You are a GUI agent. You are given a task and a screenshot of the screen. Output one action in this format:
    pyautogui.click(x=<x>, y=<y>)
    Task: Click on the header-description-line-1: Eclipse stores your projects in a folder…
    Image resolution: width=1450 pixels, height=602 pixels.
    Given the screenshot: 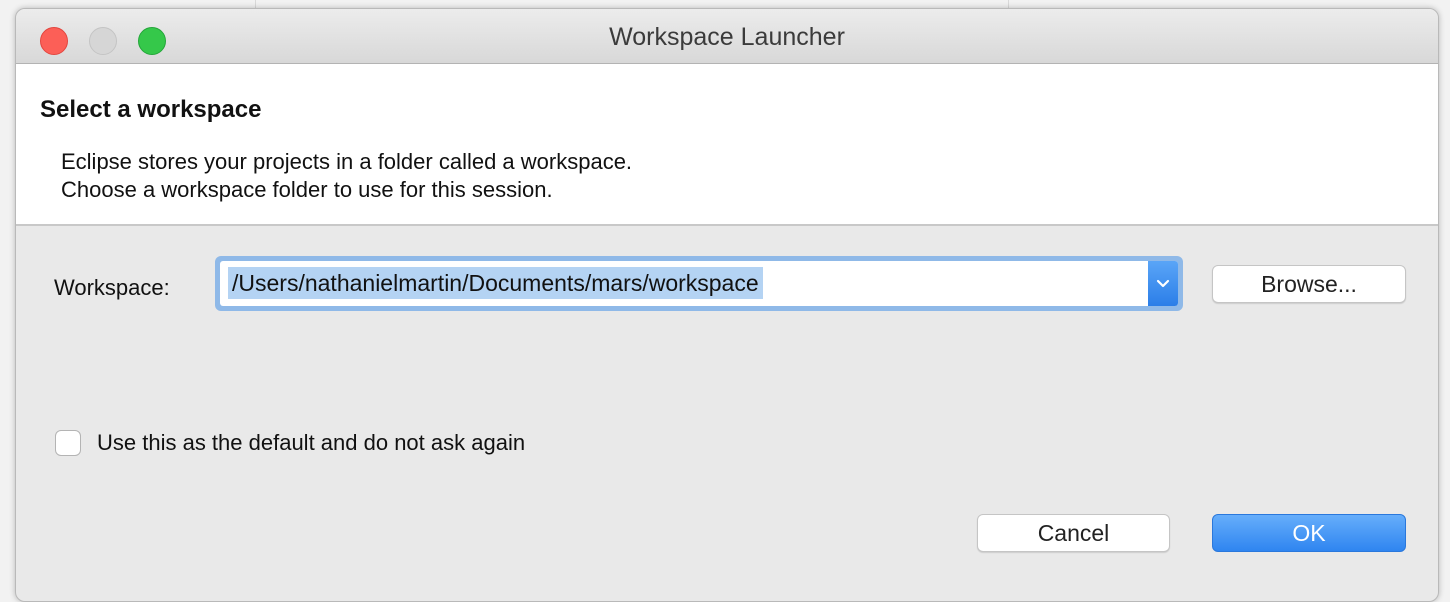 What is the action you would take?
    pyautogui.click(x=347, y=161)
    